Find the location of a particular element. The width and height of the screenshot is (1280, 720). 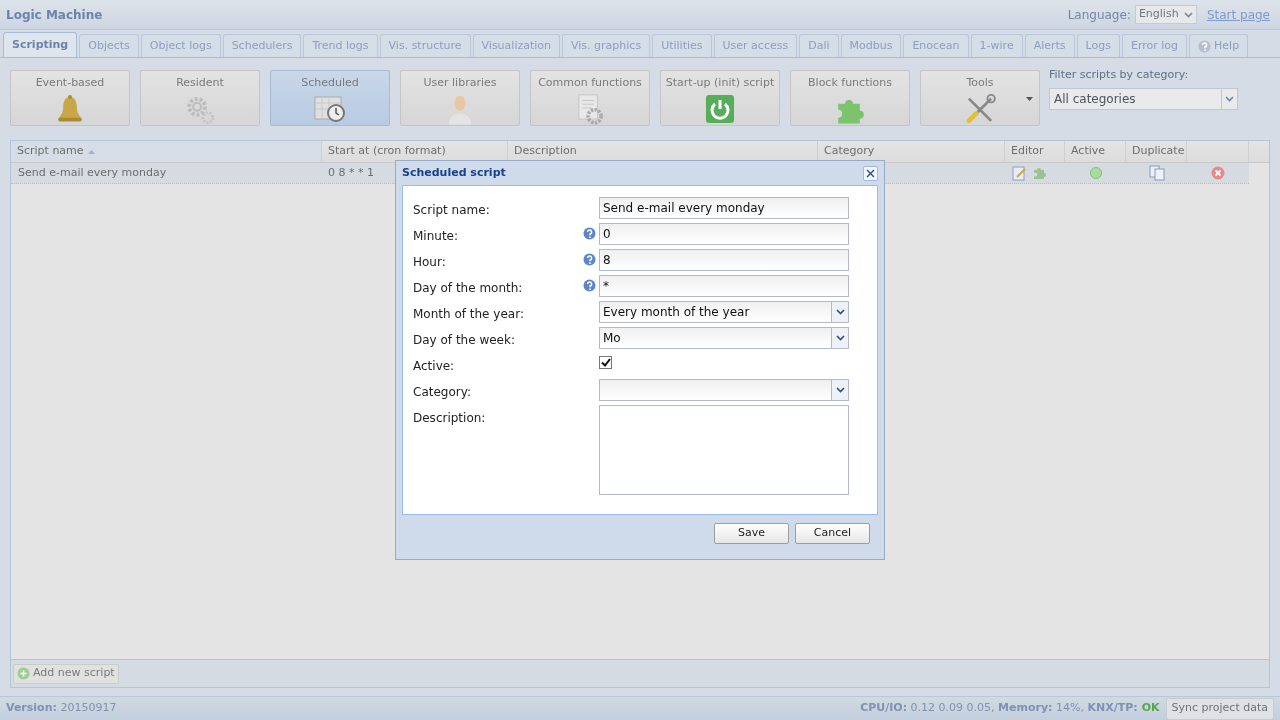

field-label: Description: is located at coordinates (450, 418).